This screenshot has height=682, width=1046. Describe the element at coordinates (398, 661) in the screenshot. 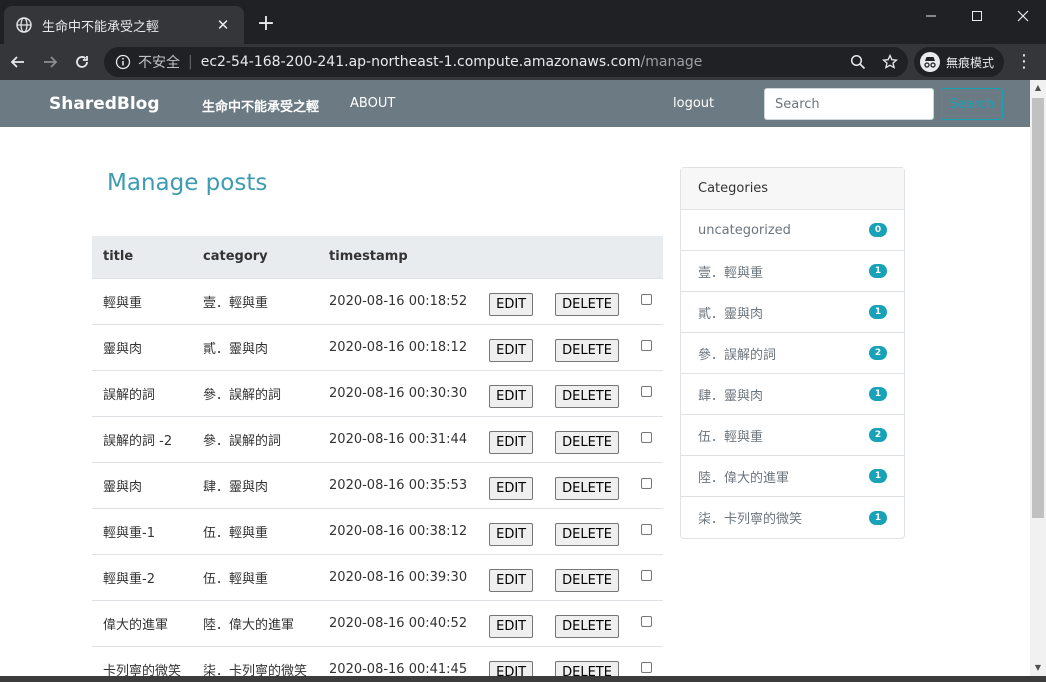

I see `post-timestamp: 2020-08-16 00:41:45` at that location.